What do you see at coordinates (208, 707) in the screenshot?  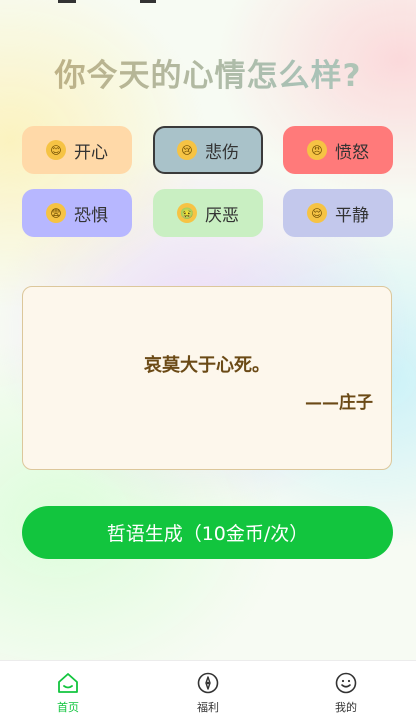 I see `tab-label: 福利` at bounding box center [208, 707].